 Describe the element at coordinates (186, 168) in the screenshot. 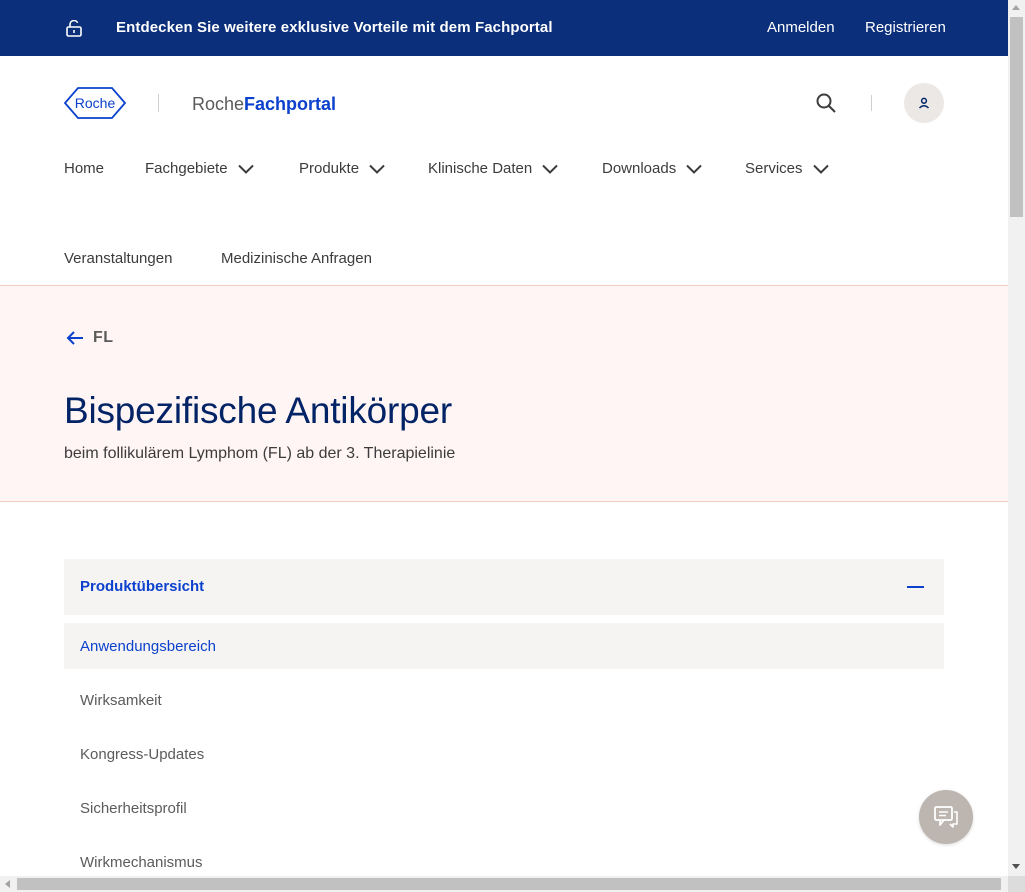

I see `nav-item-label: Fachgebiete` at that location.